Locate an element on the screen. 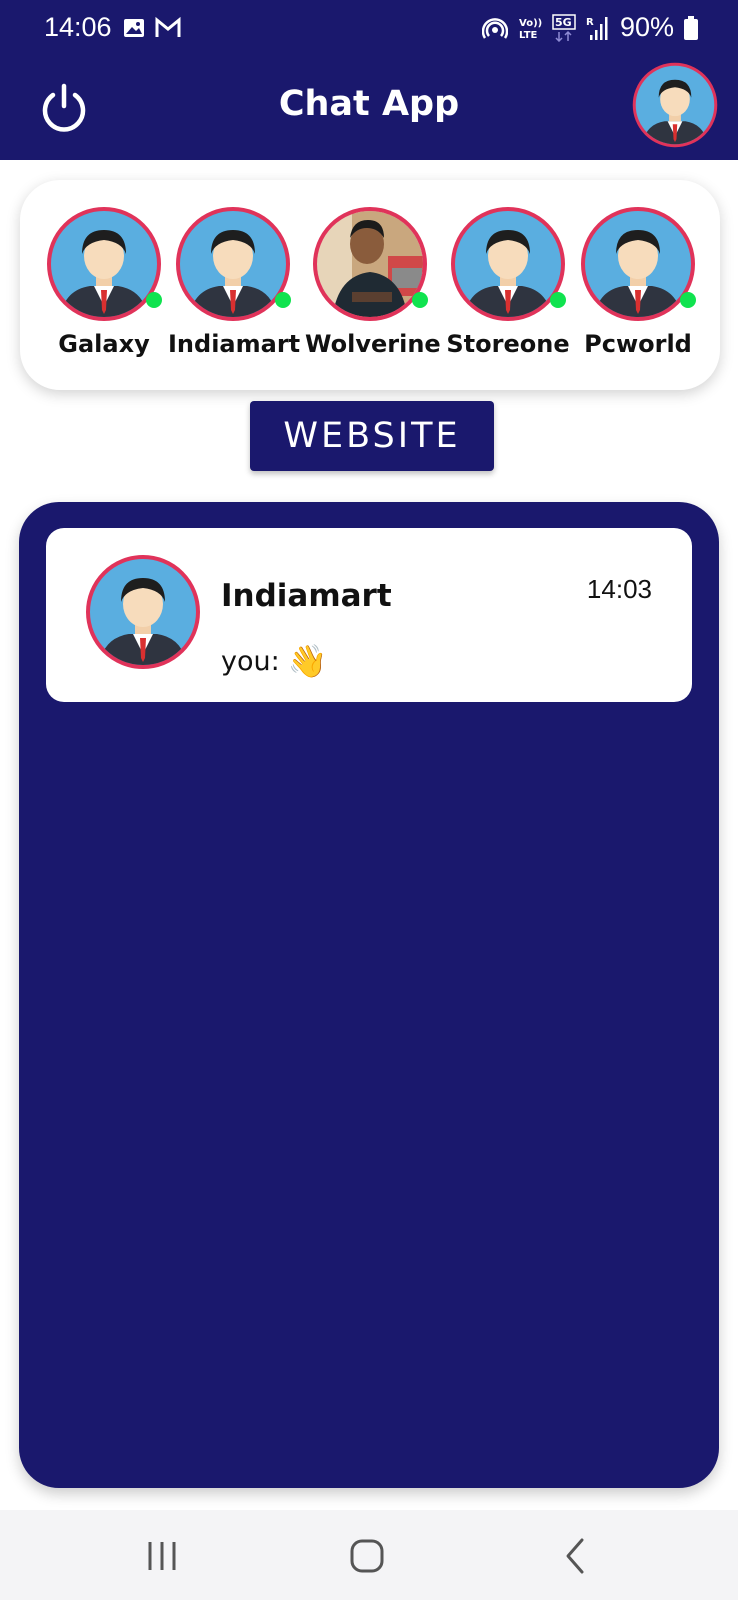 The width and height of the screenshot is (738, 1600). chat-contact-name: Indiamart is located at coordinates (306, 596).